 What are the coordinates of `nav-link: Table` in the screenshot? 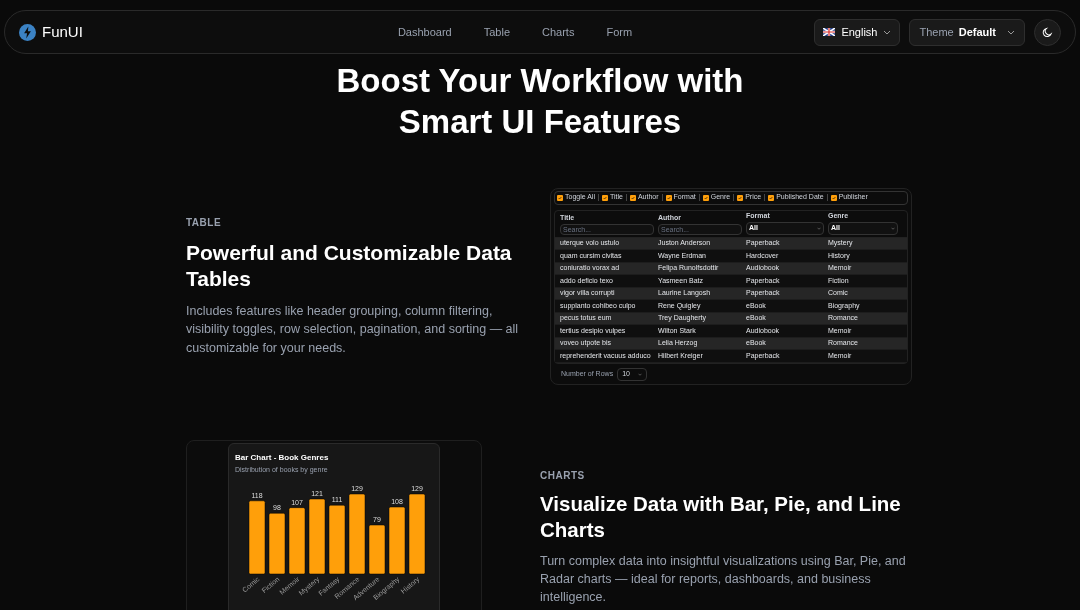 It's located at (496, 32).